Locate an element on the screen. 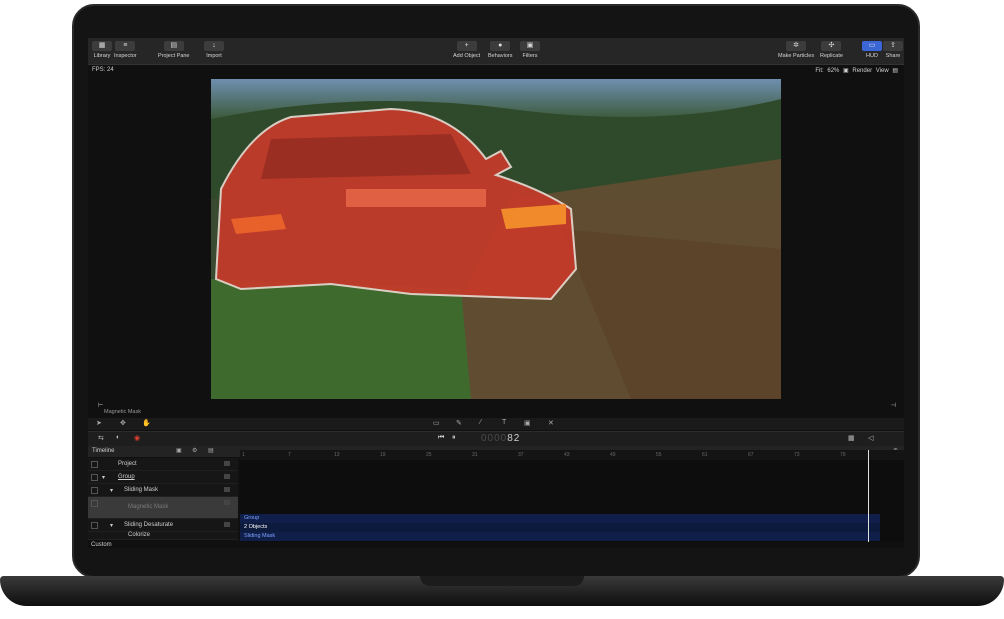  project-pane-icon: ▤ is located at coordinates (173, 46).